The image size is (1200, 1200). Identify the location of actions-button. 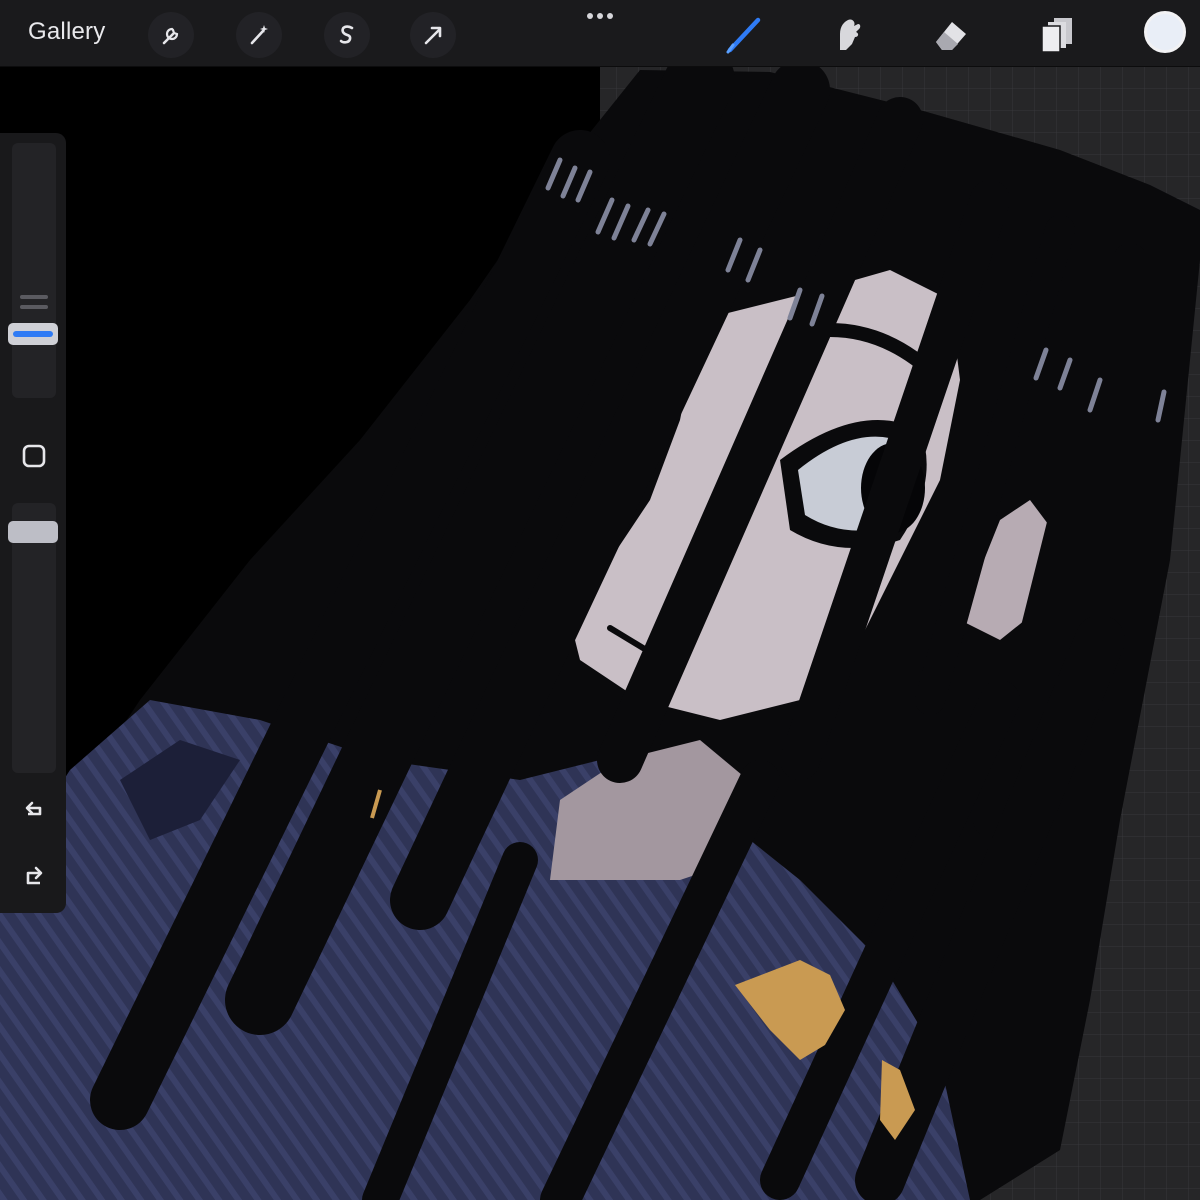
(171, 35).